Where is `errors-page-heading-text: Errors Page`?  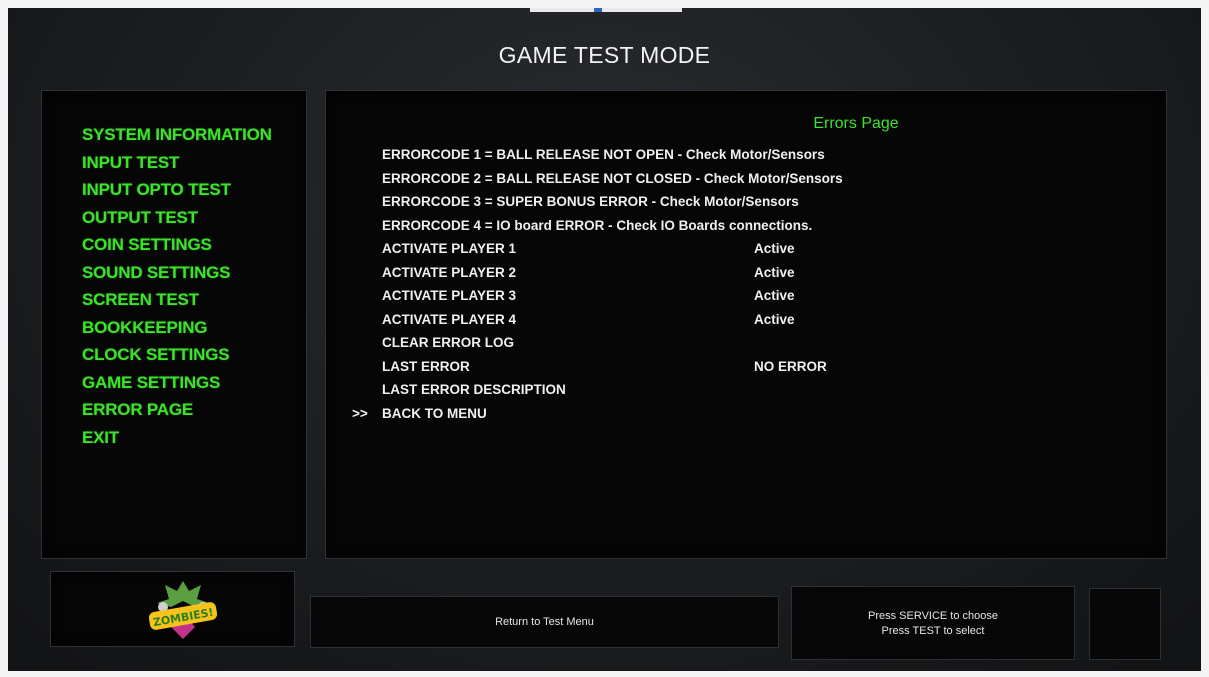
errors-page-heading-text: Errors Page is located at coordinates (856, 123).